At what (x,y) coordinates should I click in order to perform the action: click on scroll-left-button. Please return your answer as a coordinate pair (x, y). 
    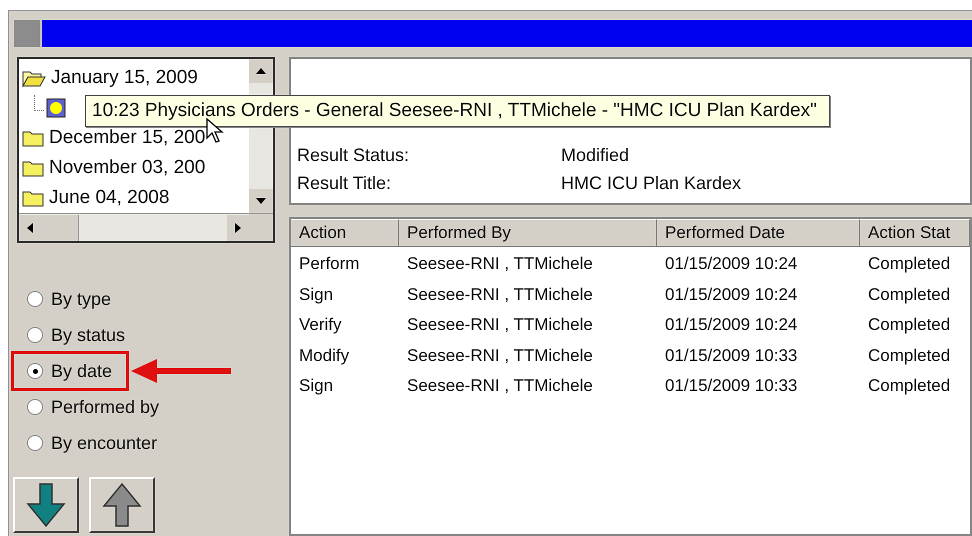
    Looking at the image, I should click on (30, 227).